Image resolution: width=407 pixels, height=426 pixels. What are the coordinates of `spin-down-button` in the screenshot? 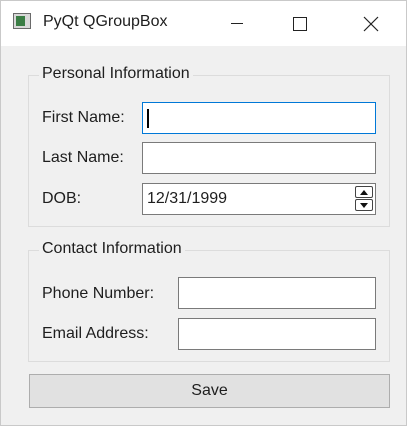 It's located at (364, 205).